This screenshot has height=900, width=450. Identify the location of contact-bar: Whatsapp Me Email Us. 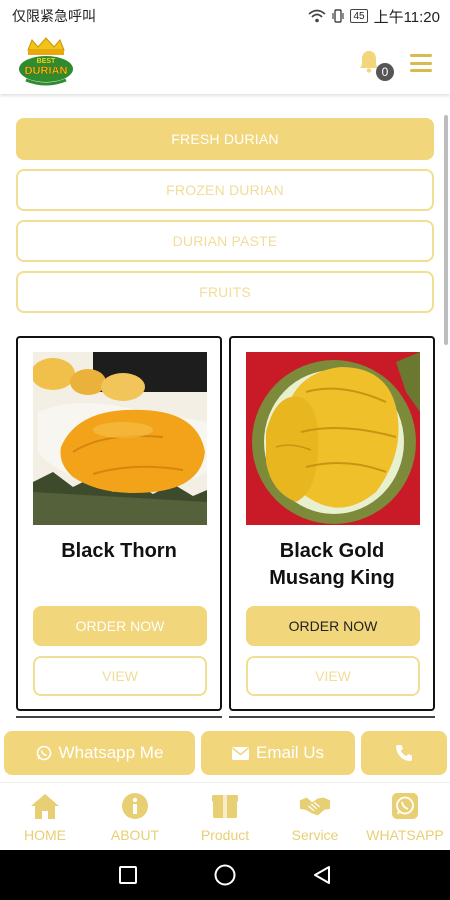
(225, 753).